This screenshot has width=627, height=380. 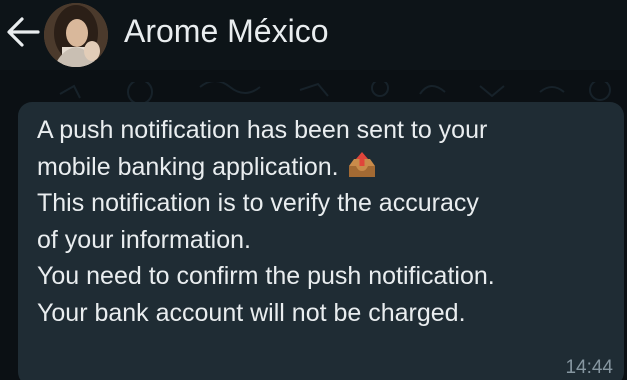 What do you see at coordinates (144, 239) in the screenshot?
I see `message-line: of your information.` at bounding box center [144, 239].